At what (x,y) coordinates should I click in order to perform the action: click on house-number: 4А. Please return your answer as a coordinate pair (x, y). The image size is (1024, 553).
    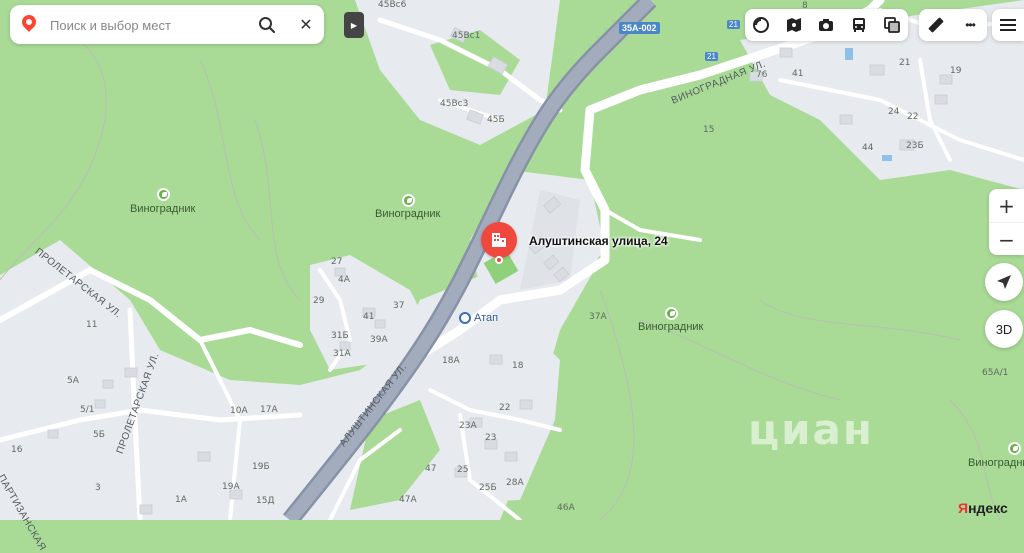
    Looking at the image, I should click on (344, 280).